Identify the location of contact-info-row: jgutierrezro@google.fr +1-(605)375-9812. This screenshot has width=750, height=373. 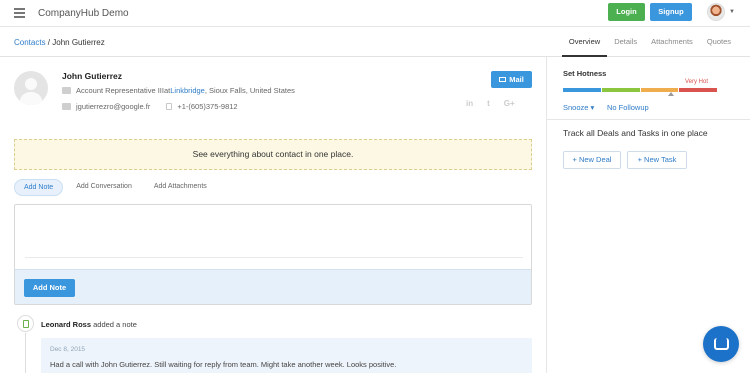
(150, 106).